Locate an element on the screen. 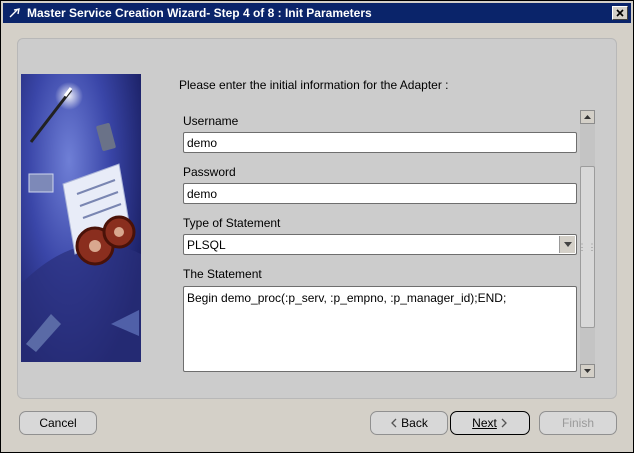 The height and width of the screenshot is (453, 634). password-input: demo is located at coordinates (380, 193).